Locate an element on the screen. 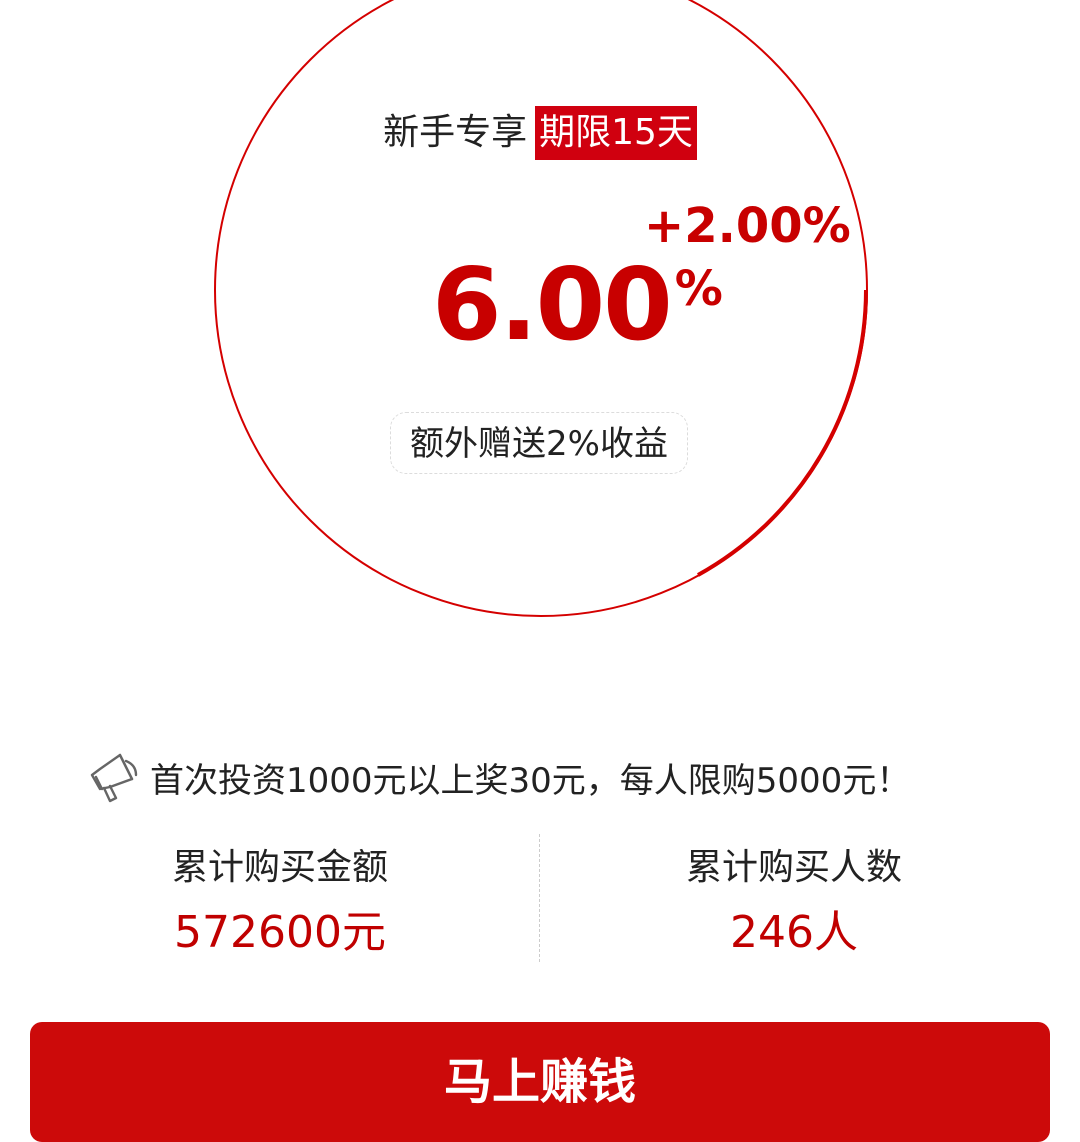 This screenshot has width=1080, height=1142. promo-notice: 首次投资1000元以上奖30元，每人限购5000元！ is located at coordinates (566, 777).